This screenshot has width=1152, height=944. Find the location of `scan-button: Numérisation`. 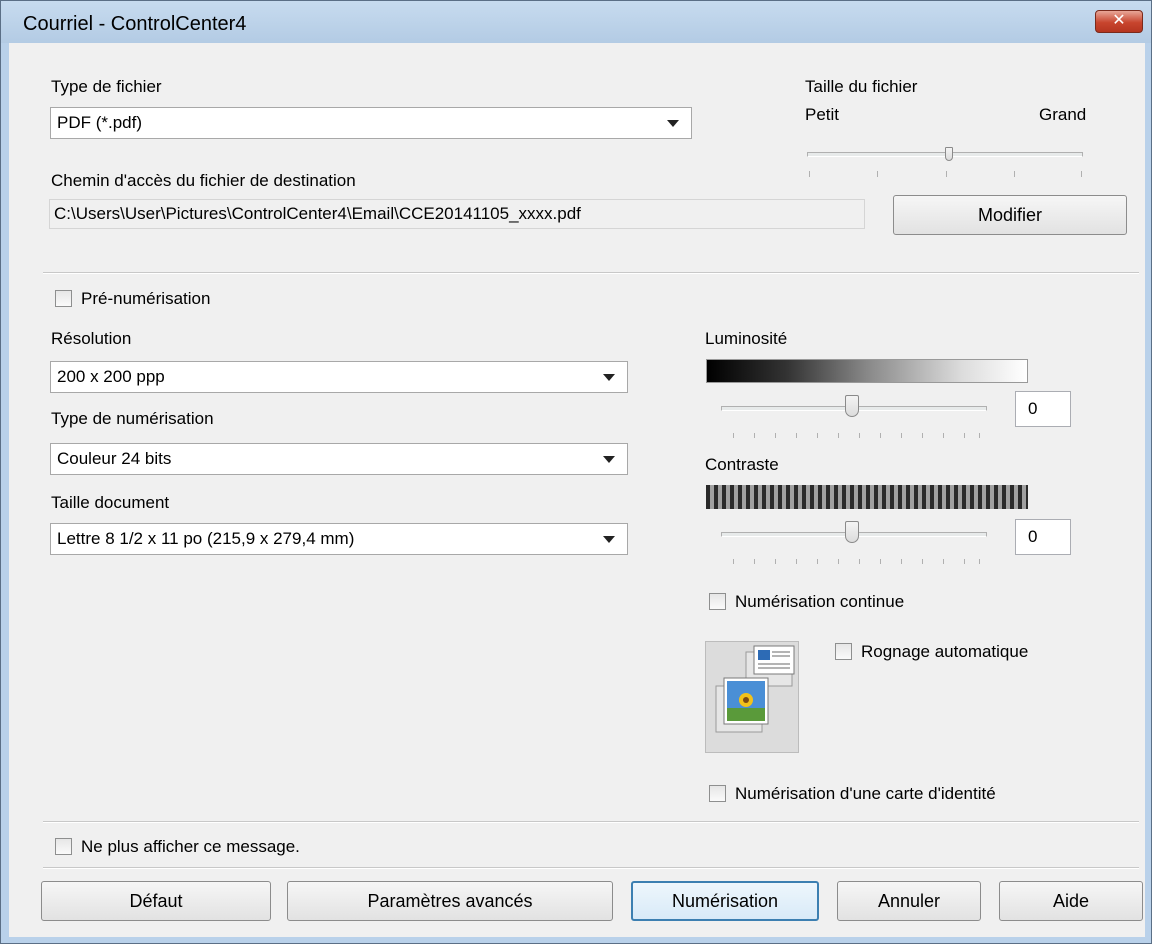

scan-button: Numérisation is located at coordinates (725, 901).